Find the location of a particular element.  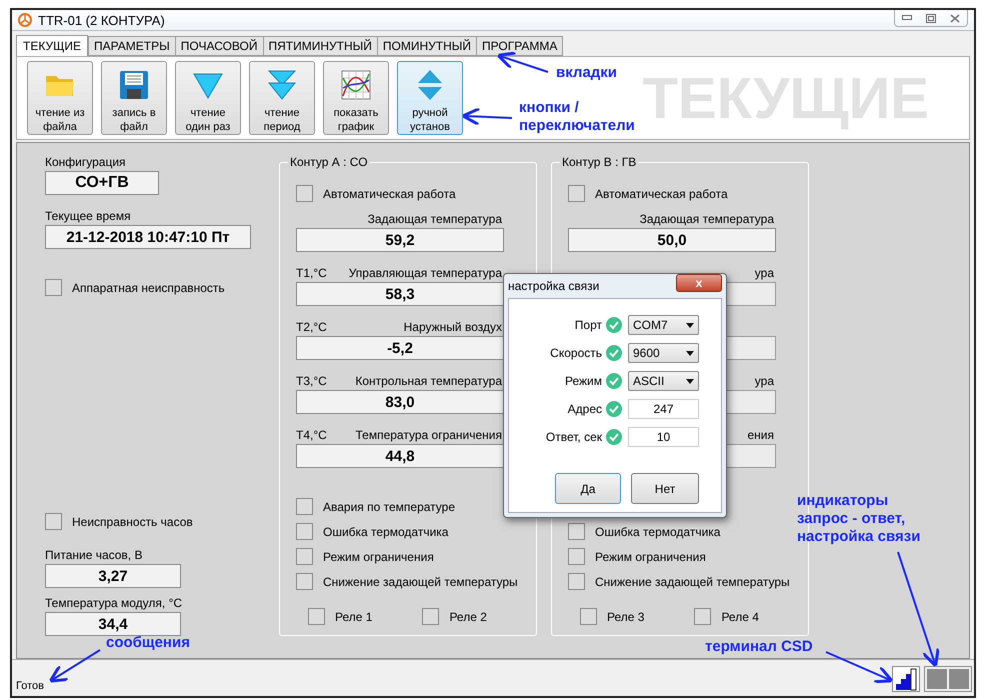

group-title: Контур А : СО is located at coordinates (329, 162).